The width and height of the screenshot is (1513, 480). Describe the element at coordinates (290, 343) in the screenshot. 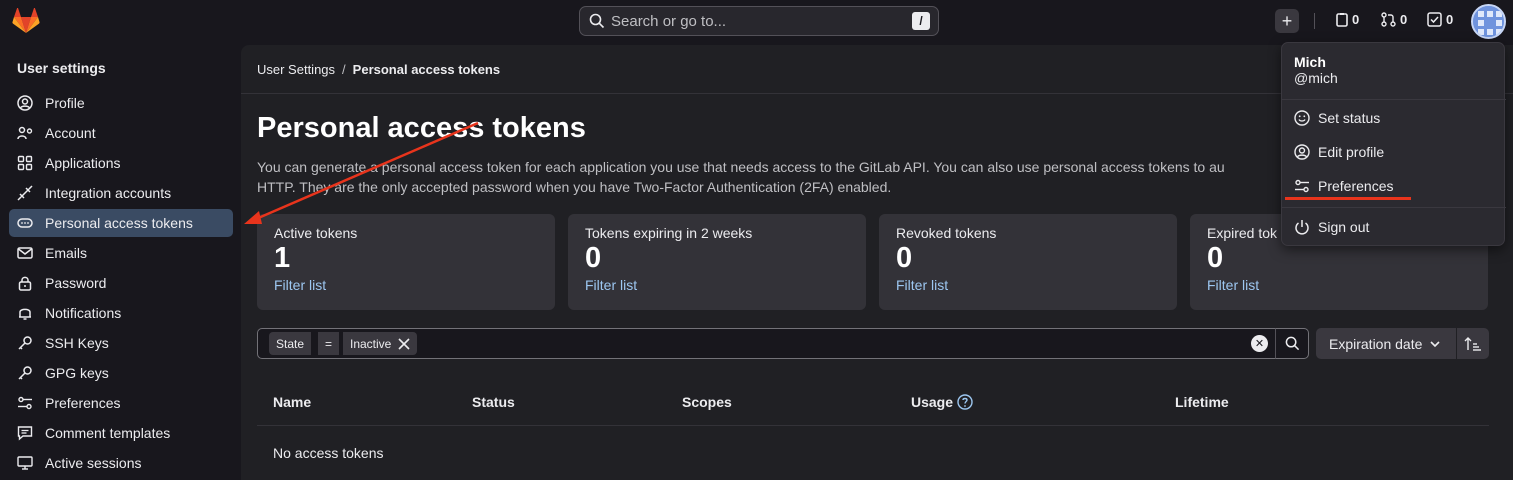

I see `filter-token-field: State` at that location.